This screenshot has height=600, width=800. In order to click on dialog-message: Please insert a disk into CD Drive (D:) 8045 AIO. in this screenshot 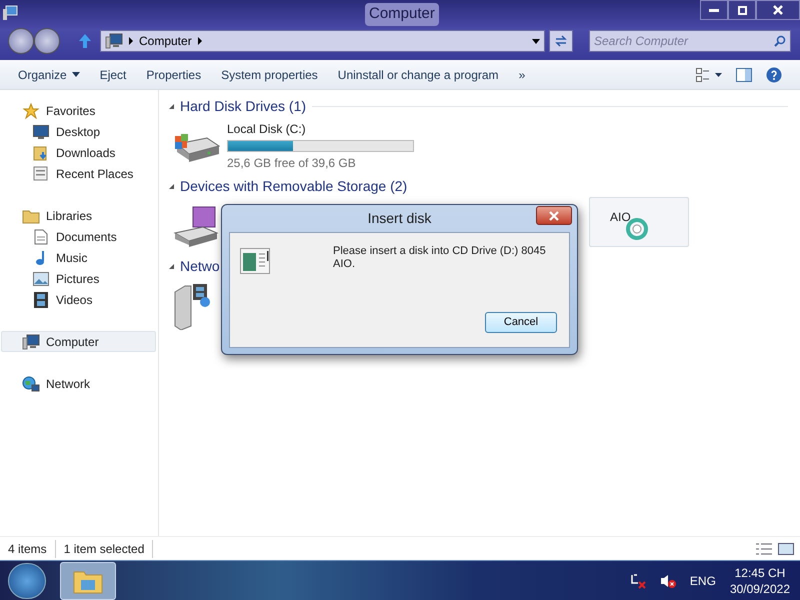, I will do `click(440, 258)`.